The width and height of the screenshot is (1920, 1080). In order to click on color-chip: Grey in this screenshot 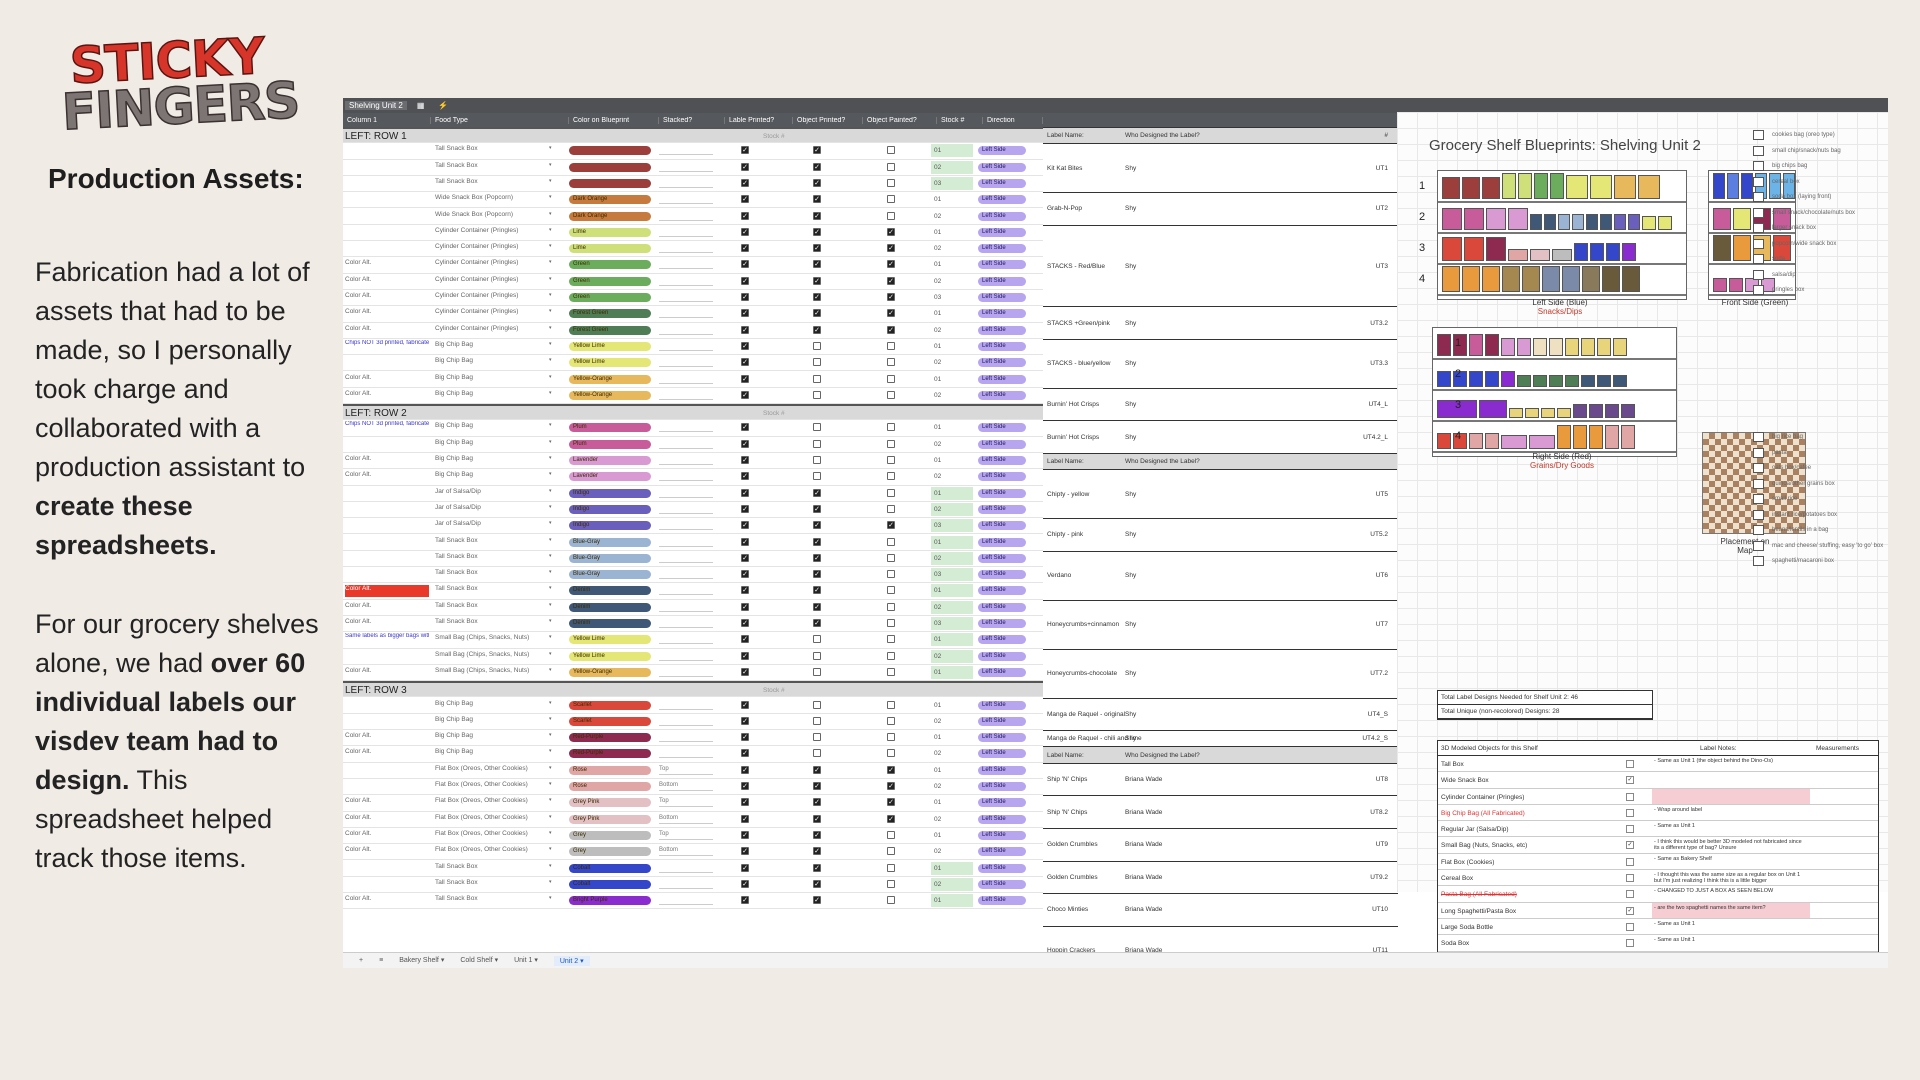, I will do `click(610, 835)`.